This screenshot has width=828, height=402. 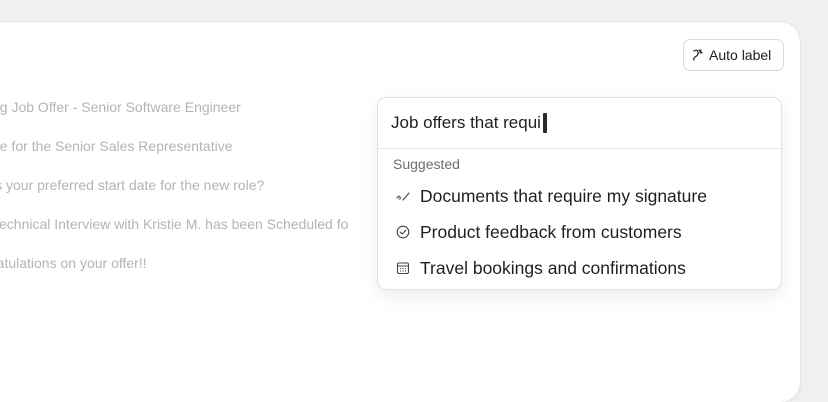 I want to click on search-query-text: Job offers that requi, so click(x=466, y=122).